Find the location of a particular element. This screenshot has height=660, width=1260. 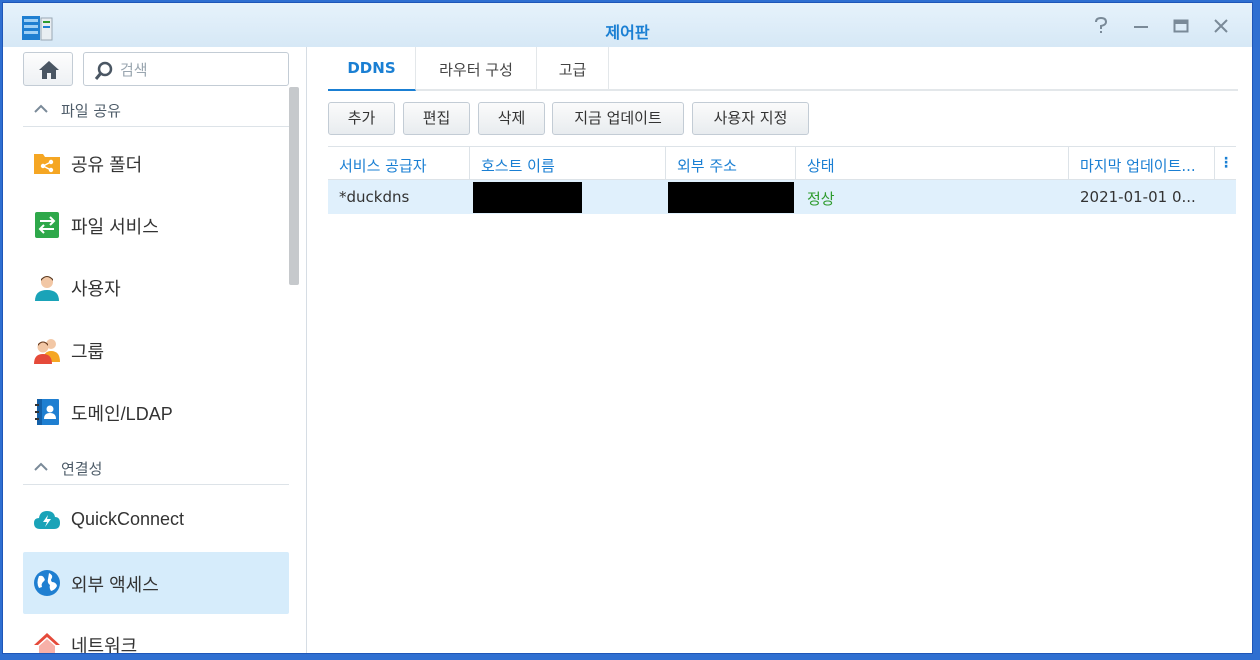

sidebar-item-file-services: 파일 서비스 is located at coordinates (156, 225).